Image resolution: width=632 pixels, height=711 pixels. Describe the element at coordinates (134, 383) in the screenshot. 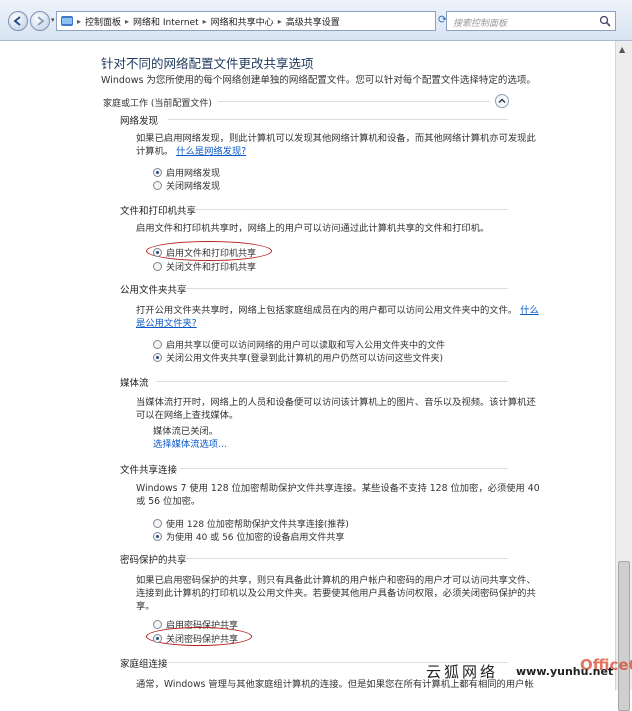

I see `section-header-media-streaming: 媒体流` at that location.